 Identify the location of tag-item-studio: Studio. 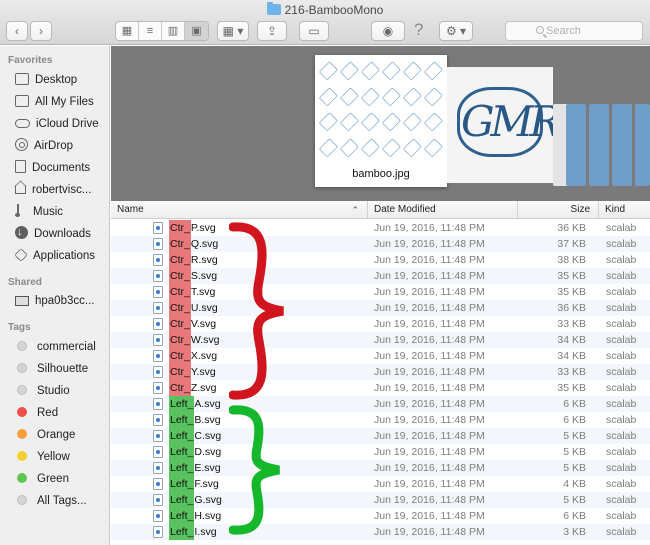
(42, 391).